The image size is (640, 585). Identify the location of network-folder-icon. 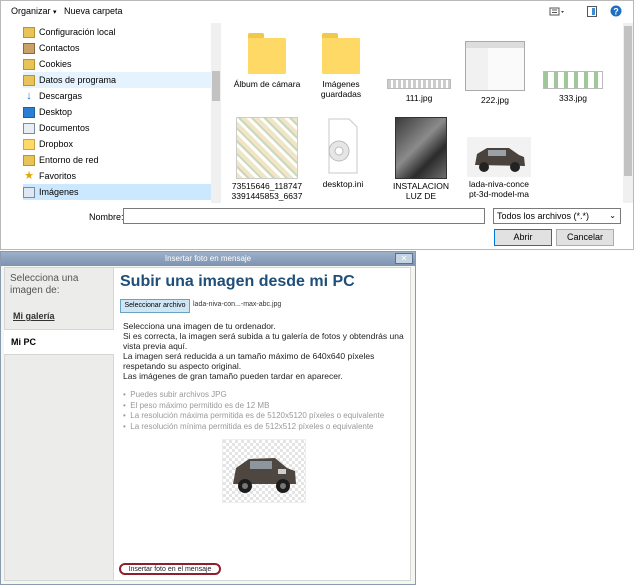
(29, 160).